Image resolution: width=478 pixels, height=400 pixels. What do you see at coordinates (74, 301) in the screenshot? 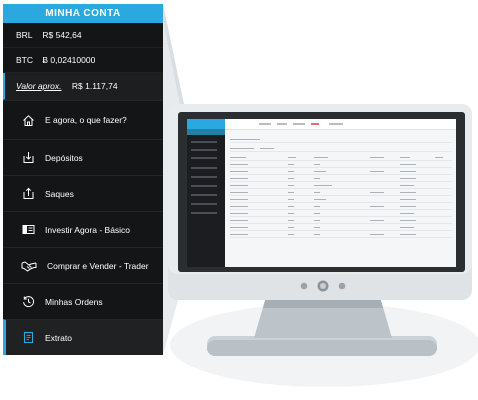
I see `menu-item-label: Minhas Ordens` at bounding box center [74, 301].